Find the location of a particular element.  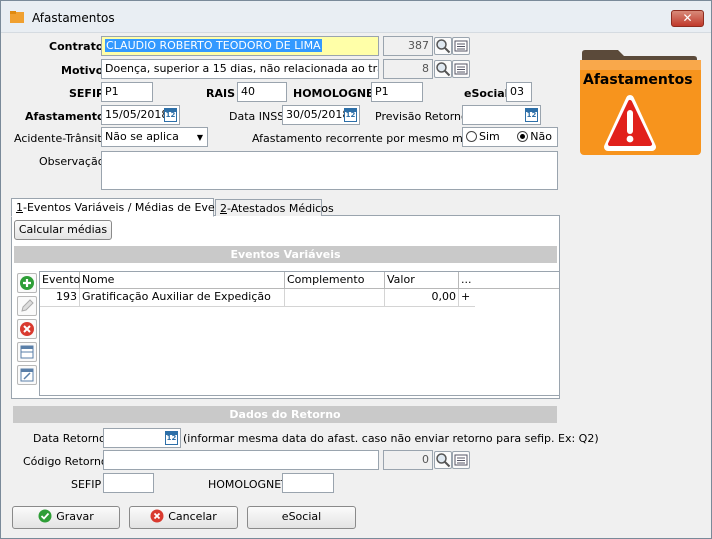

tab-atestados-label: -Atestados Médicos is located at coordinates (280, 208).